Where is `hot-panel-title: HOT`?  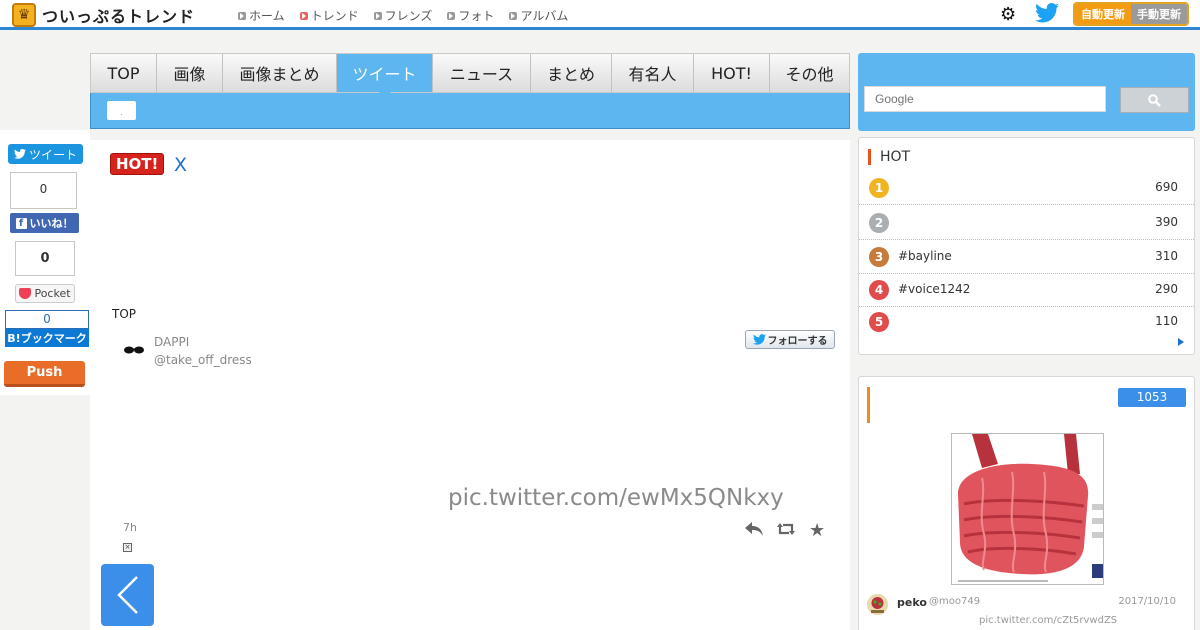 hot-panel-title: HOT is located at coordinates (889, 157).